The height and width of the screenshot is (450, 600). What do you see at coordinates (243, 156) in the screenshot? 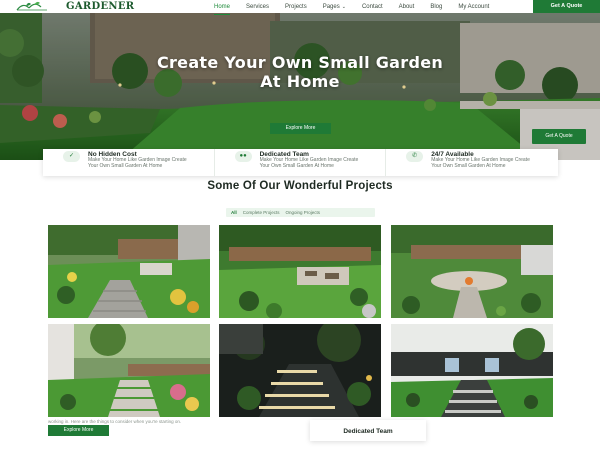
I see `team-icon: ●●` at bounding box center [243, 156].